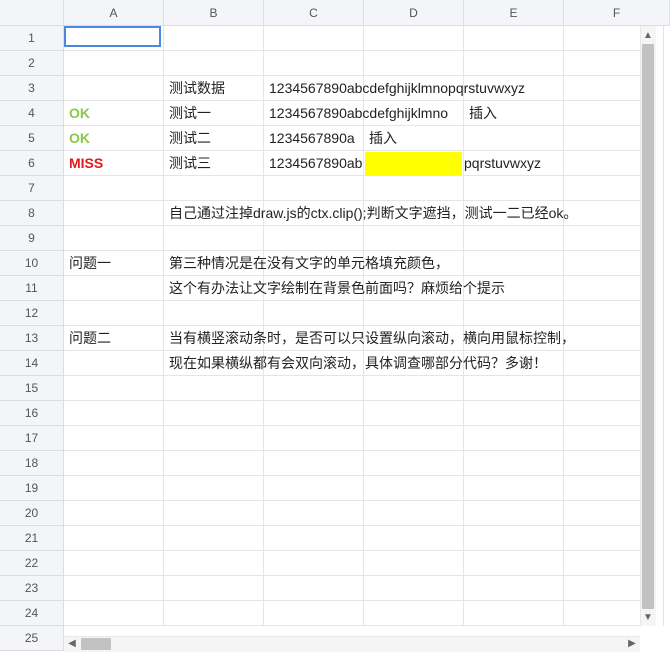 This screenshot has height=654, width=670. What do you see at coordinates (32, 363) in the screenshot?
I see `row-header-14: 14` at bounding box center [32, 363].